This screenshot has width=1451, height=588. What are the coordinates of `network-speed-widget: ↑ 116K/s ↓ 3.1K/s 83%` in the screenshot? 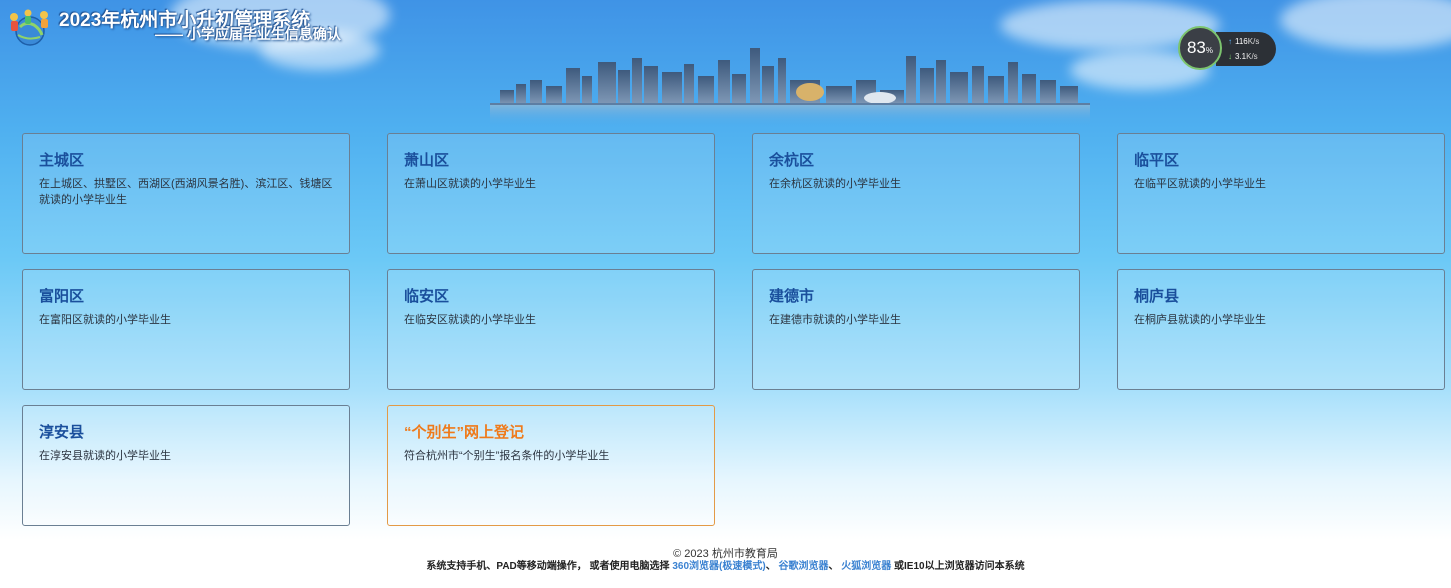 It's located at (1227, 49).